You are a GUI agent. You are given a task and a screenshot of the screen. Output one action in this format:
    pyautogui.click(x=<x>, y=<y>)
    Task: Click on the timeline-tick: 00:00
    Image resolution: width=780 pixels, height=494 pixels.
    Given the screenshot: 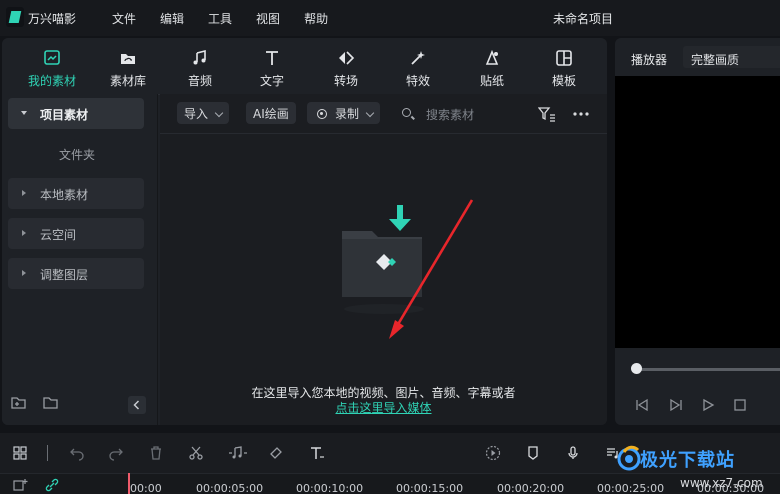 What is the action you would take?
    pyautogui.click(x=146, y=488)
    